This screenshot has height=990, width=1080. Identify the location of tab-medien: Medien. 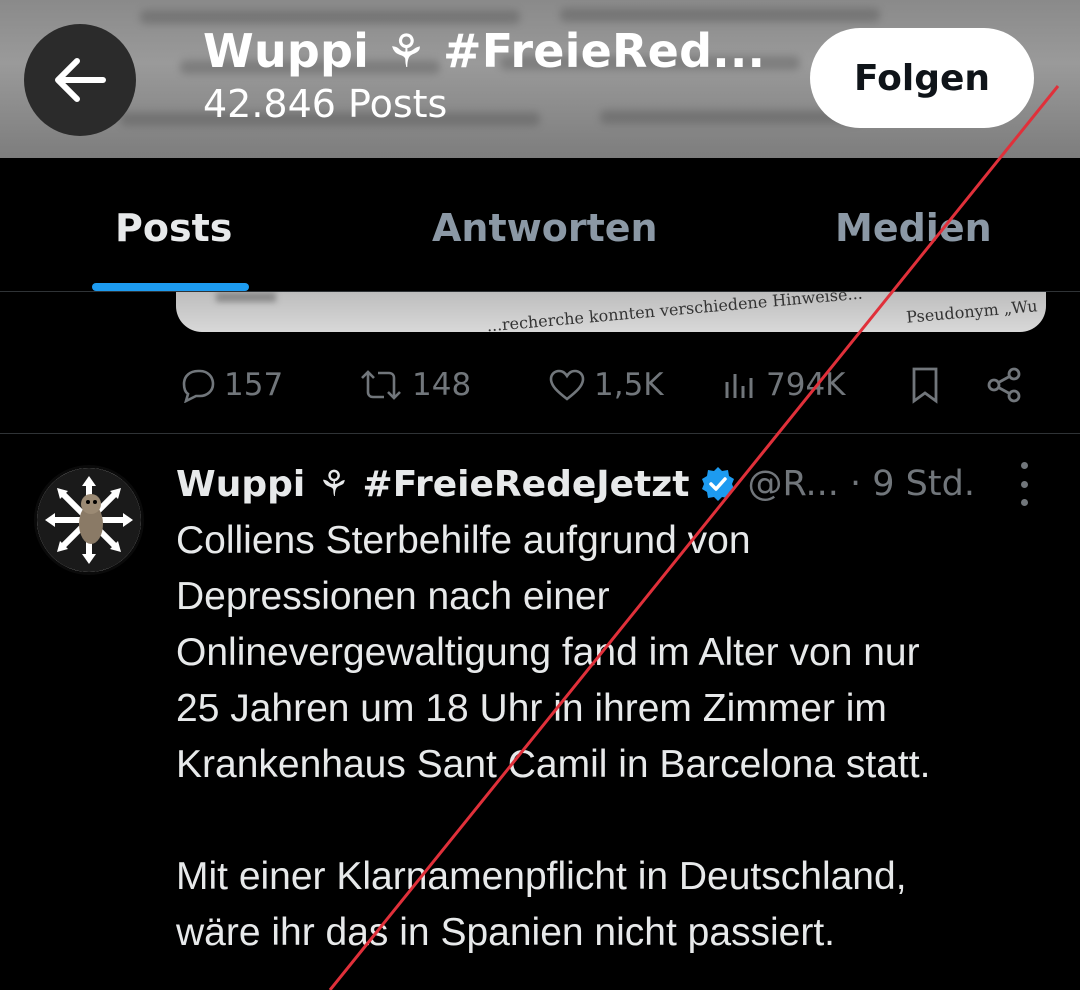
(913, 228).